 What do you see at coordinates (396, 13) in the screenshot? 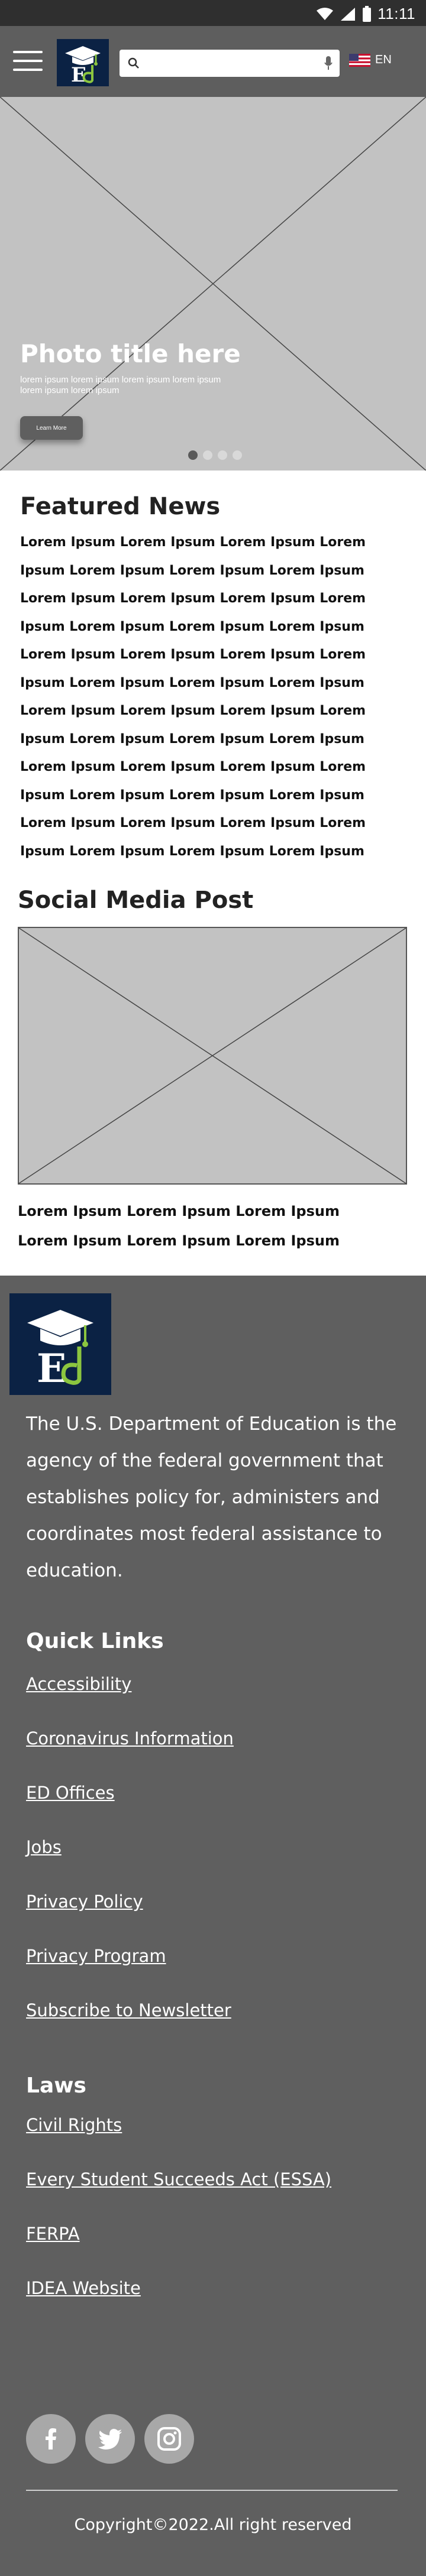
I see `status-time: 11:11` at bounding box center [396, 13].